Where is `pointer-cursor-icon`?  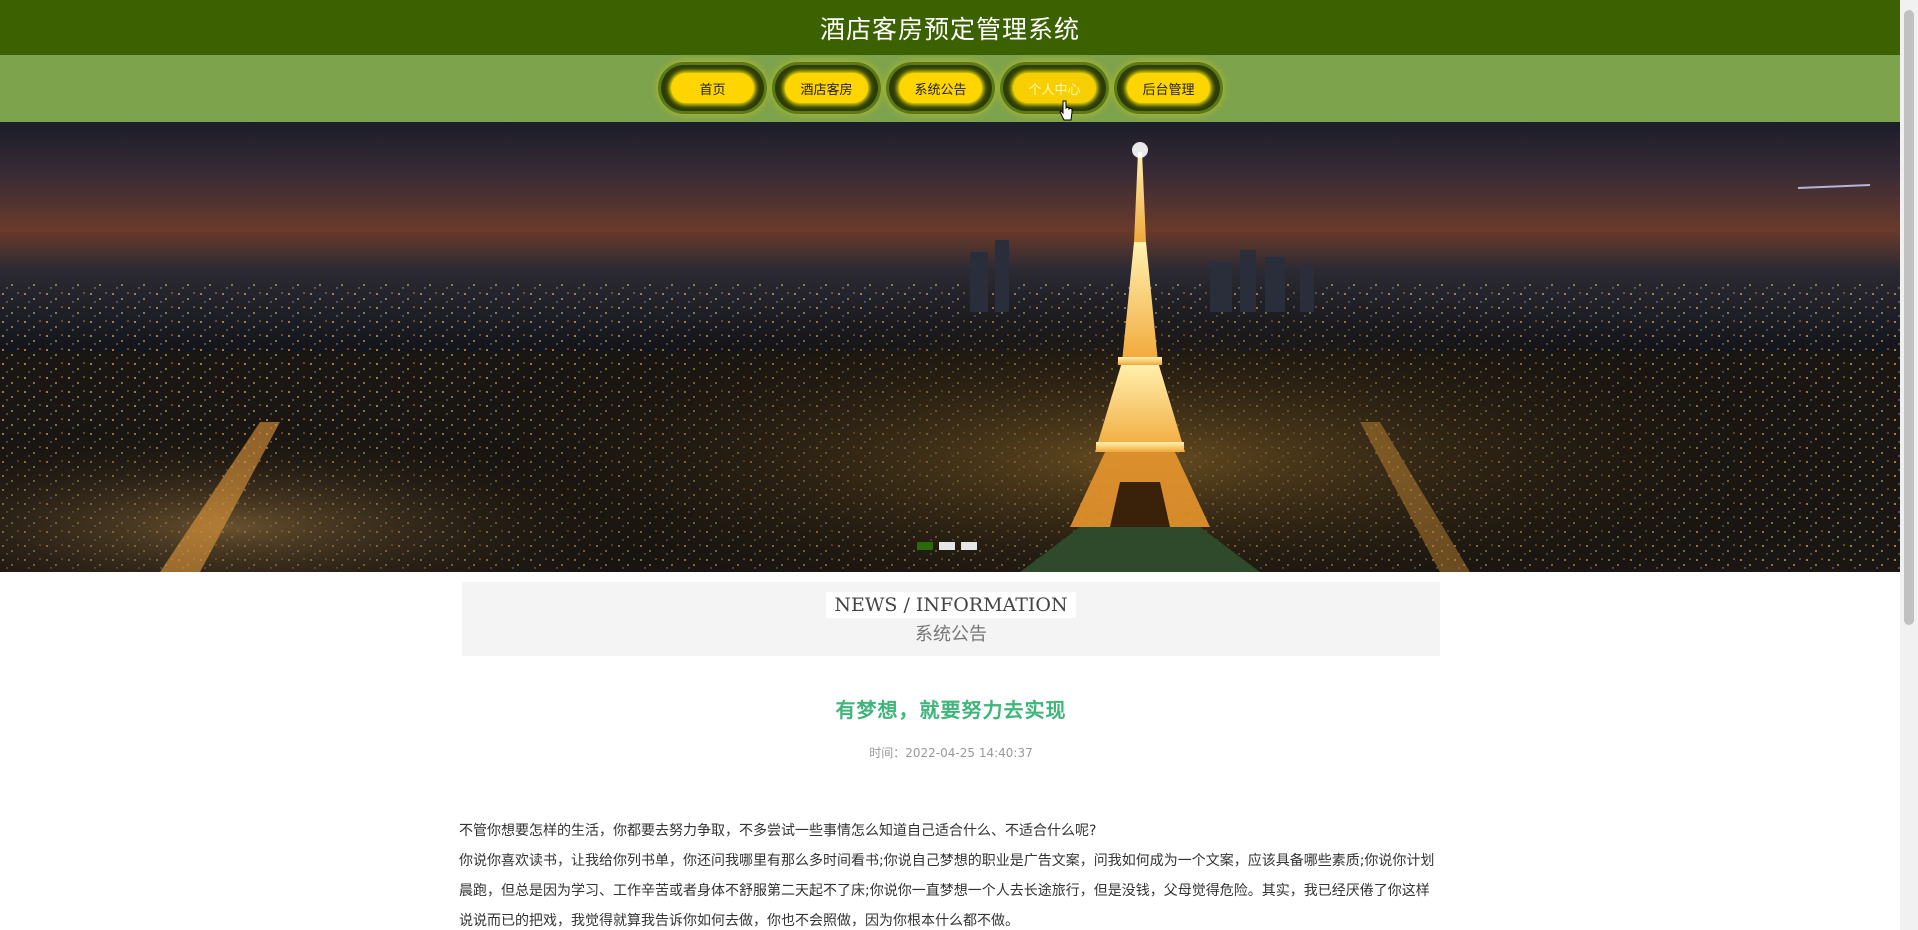 pointer-cursor-icon is located at coordinates (1066, 110).